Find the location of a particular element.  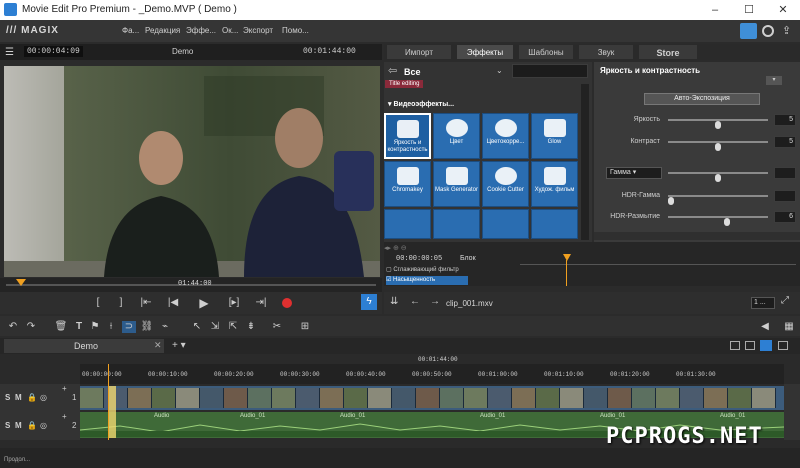

track1-lock-icon: 🔒 is located at coordinates (32, 397).